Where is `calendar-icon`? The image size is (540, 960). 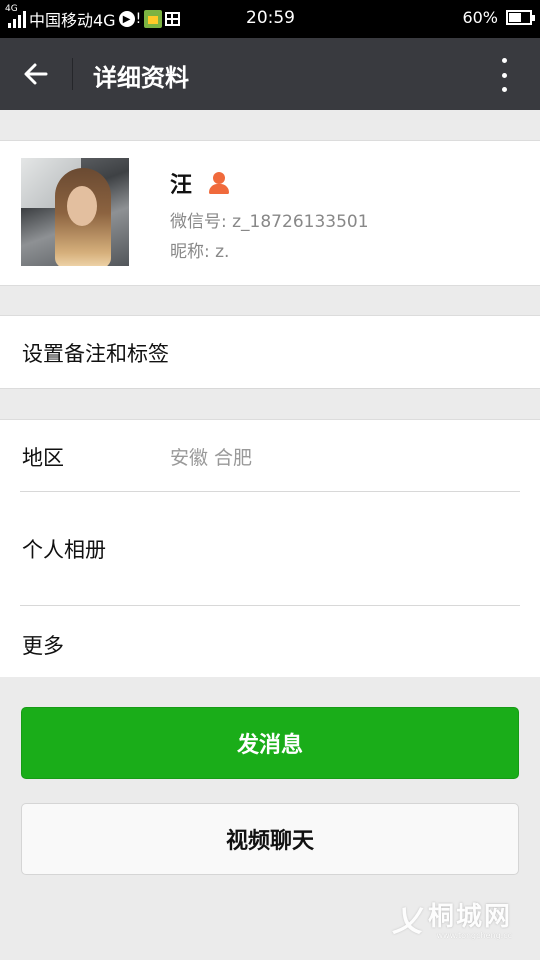
calendar-icon is located at coordinates (173, 19).